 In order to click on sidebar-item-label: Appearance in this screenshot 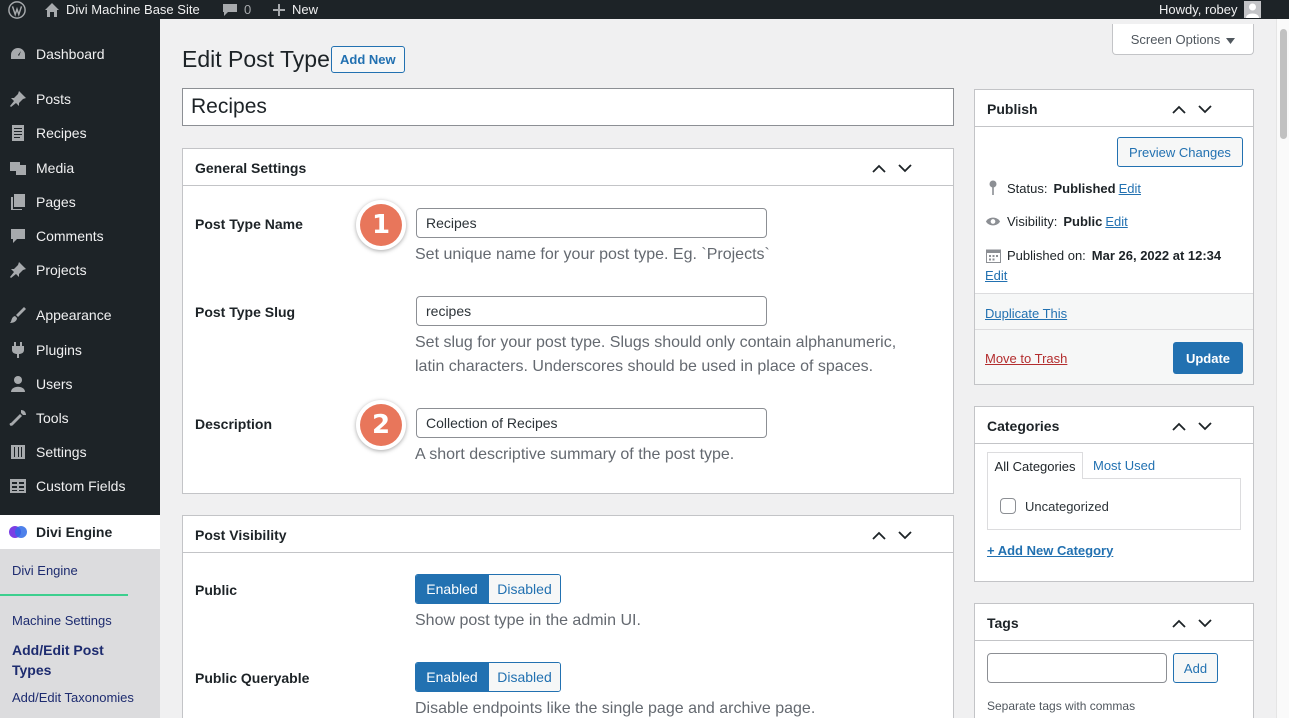, I will do `click(74, 315)`.